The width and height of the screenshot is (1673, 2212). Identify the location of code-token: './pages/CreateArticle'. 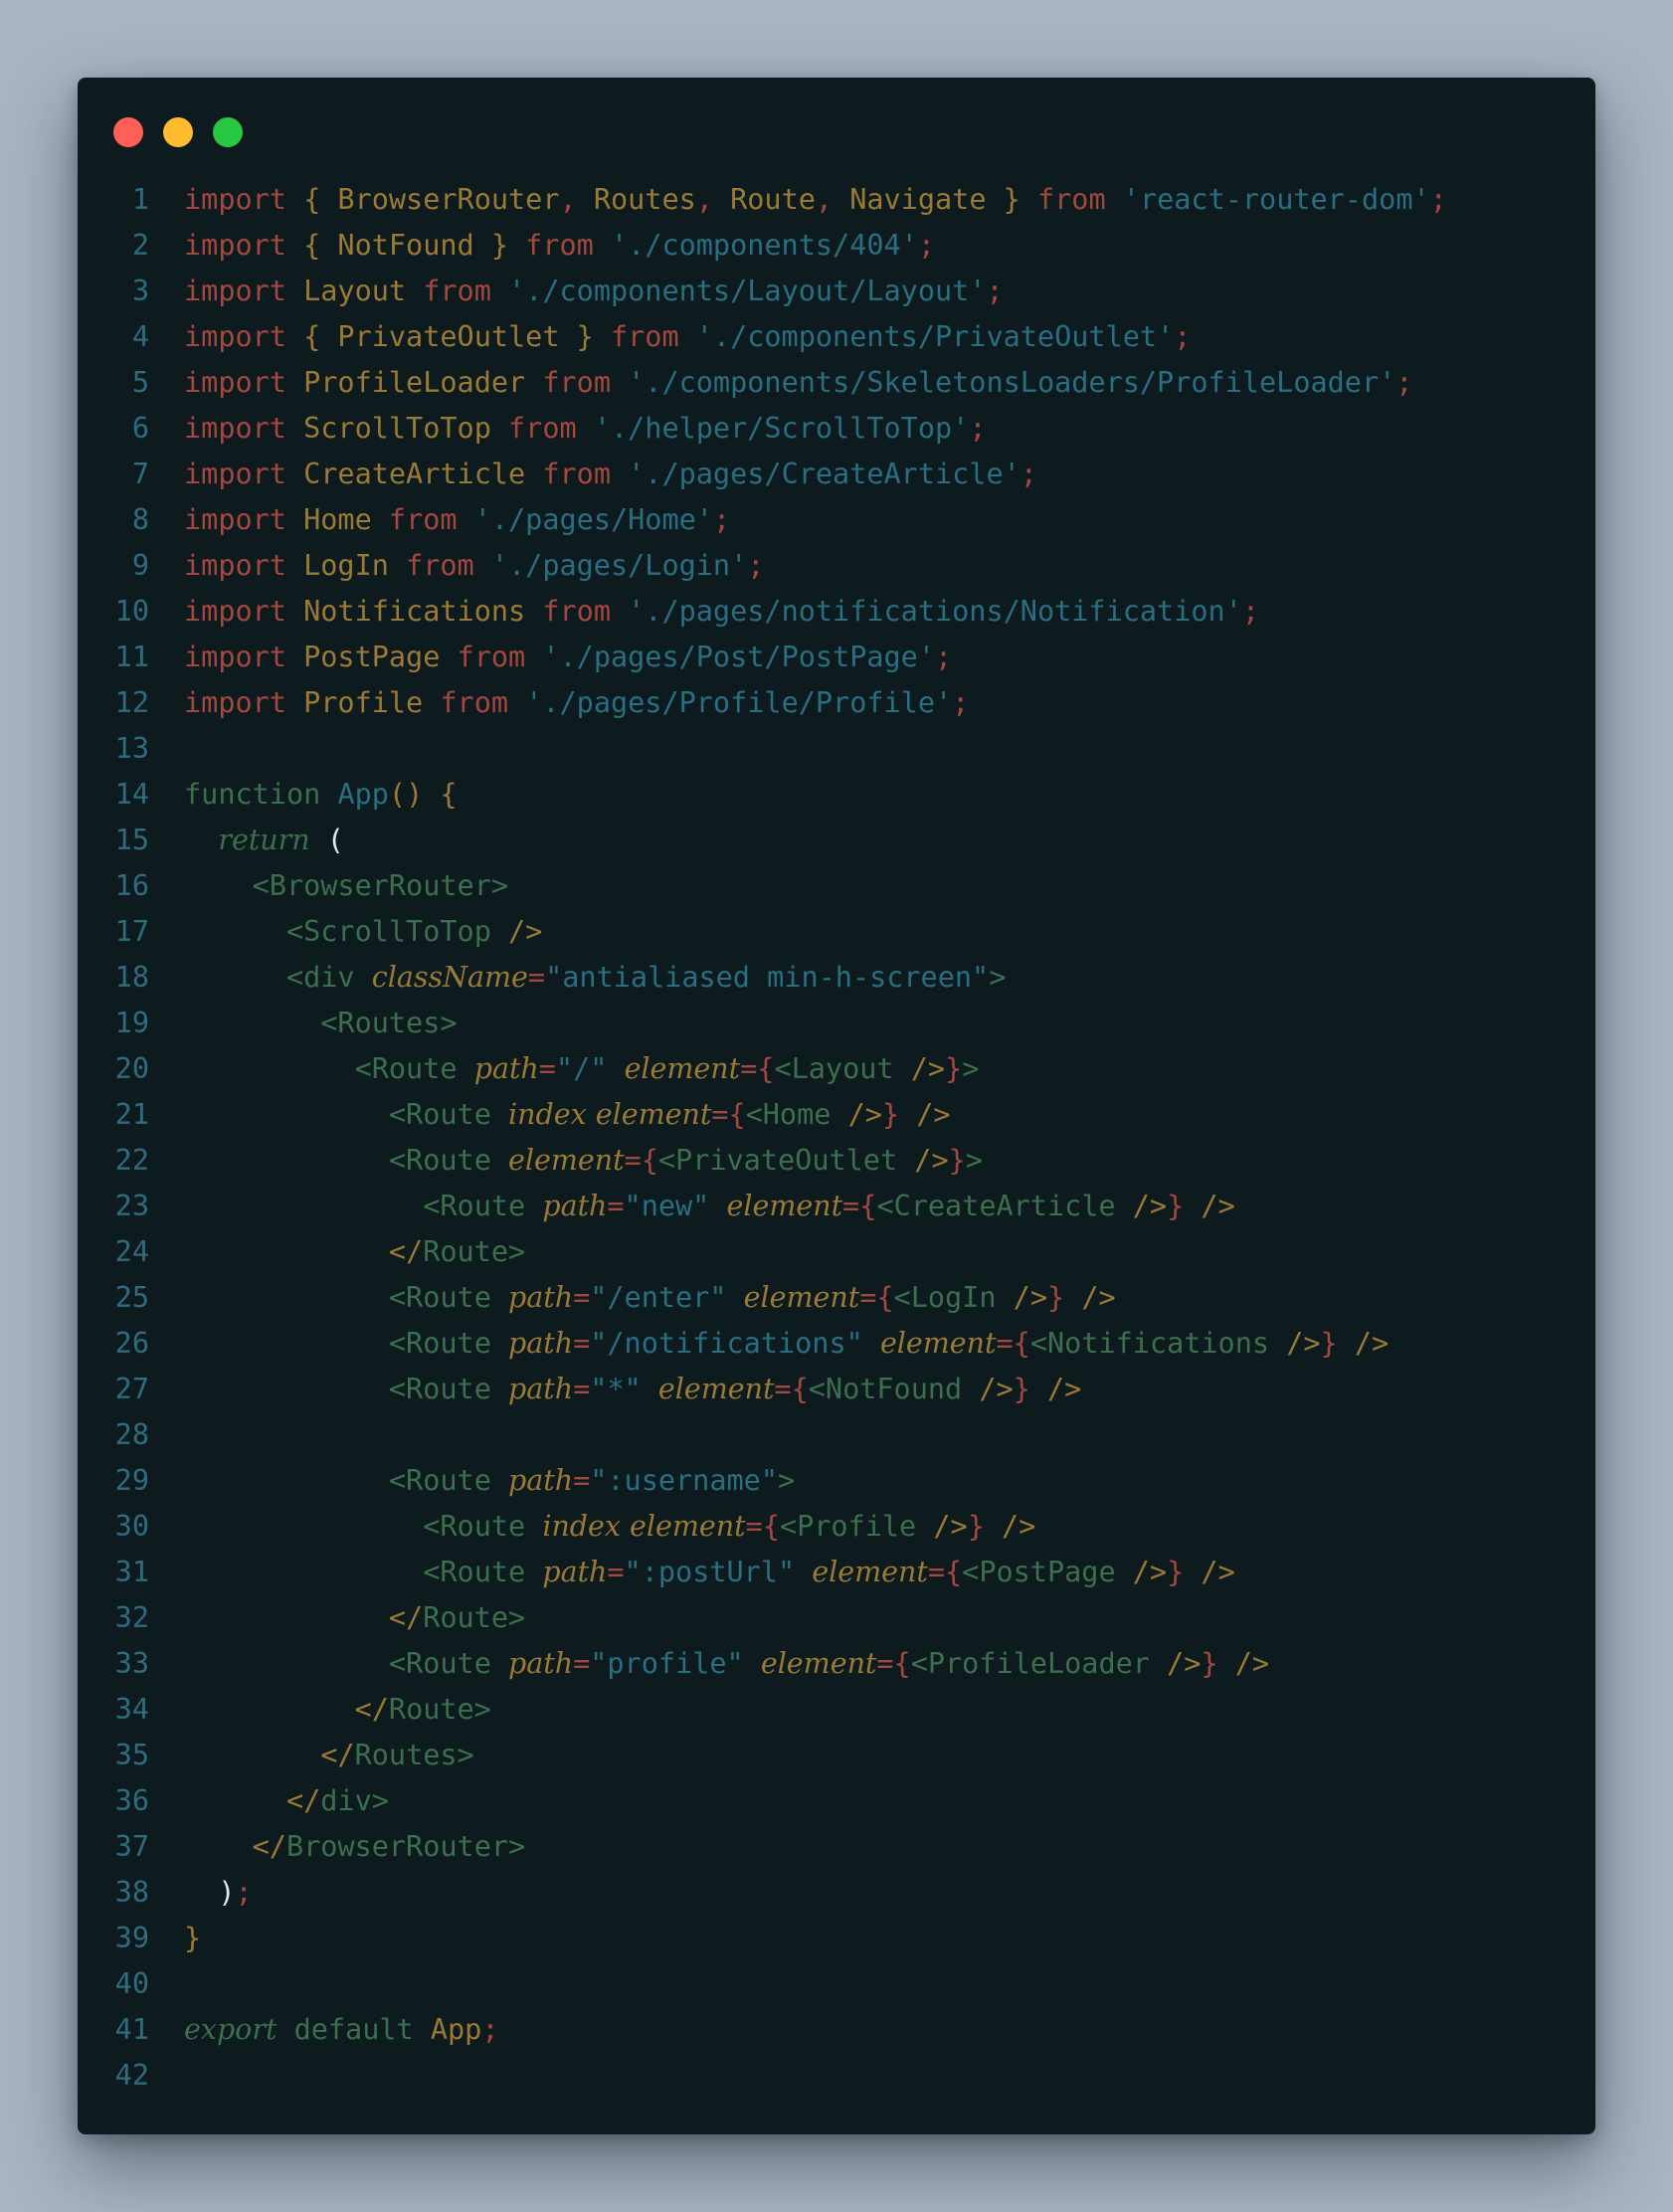
(815, 474).